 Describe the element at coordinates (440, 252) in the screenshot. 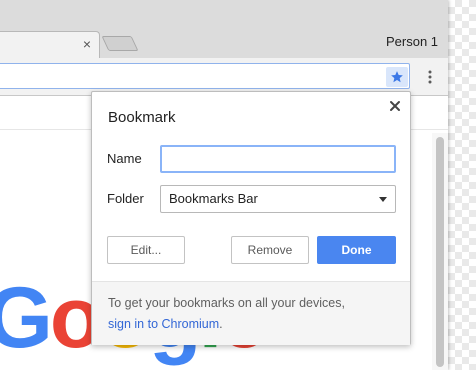

I see `scrollbar-thumb` at that location.